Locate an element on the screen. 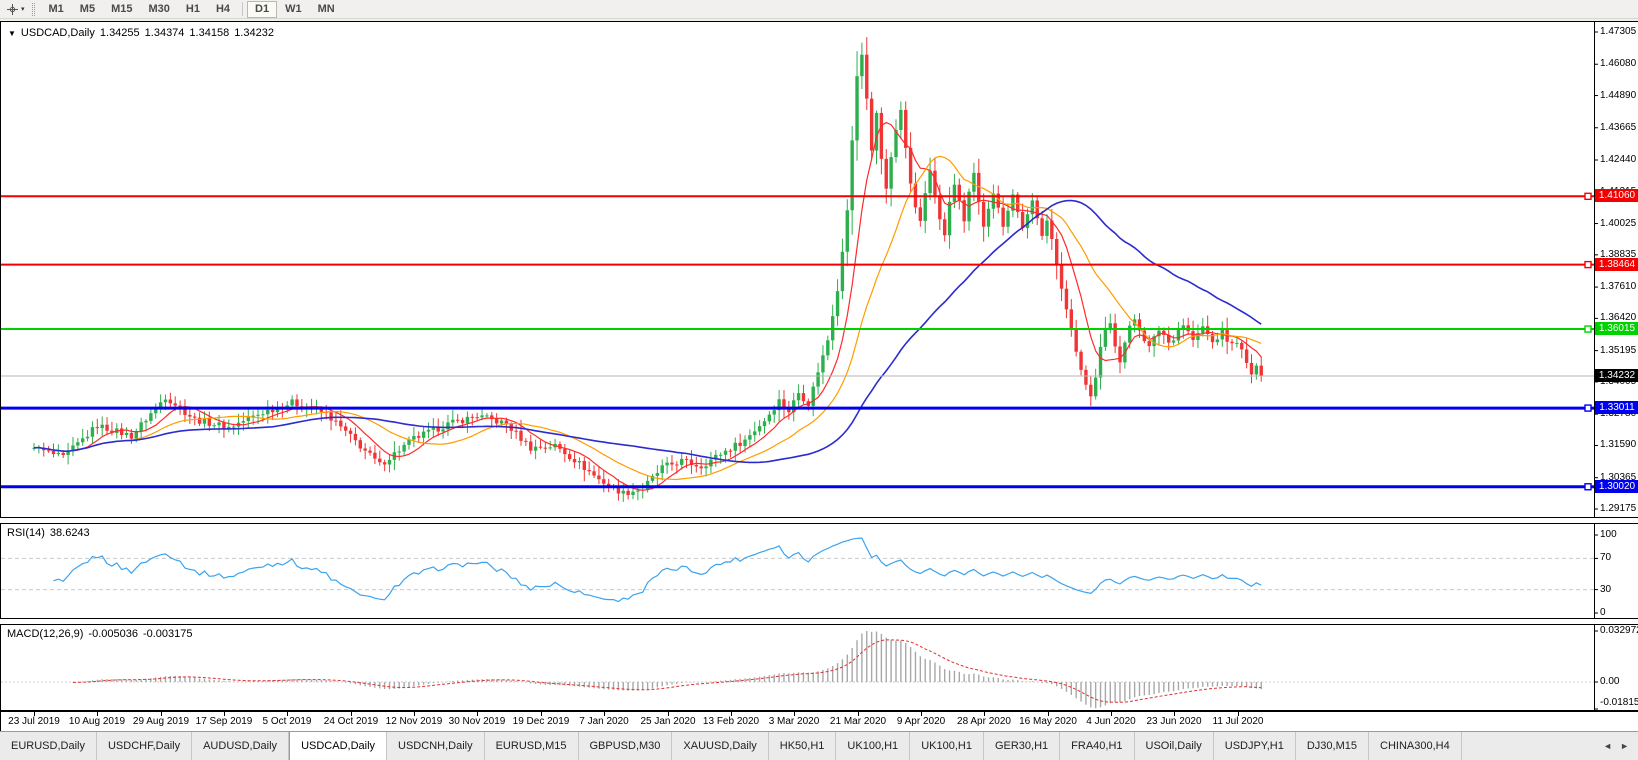 The width and height of the screenshot is (1638, 760). price-tick: 1.47305 is located at coordinates (1618, 31).